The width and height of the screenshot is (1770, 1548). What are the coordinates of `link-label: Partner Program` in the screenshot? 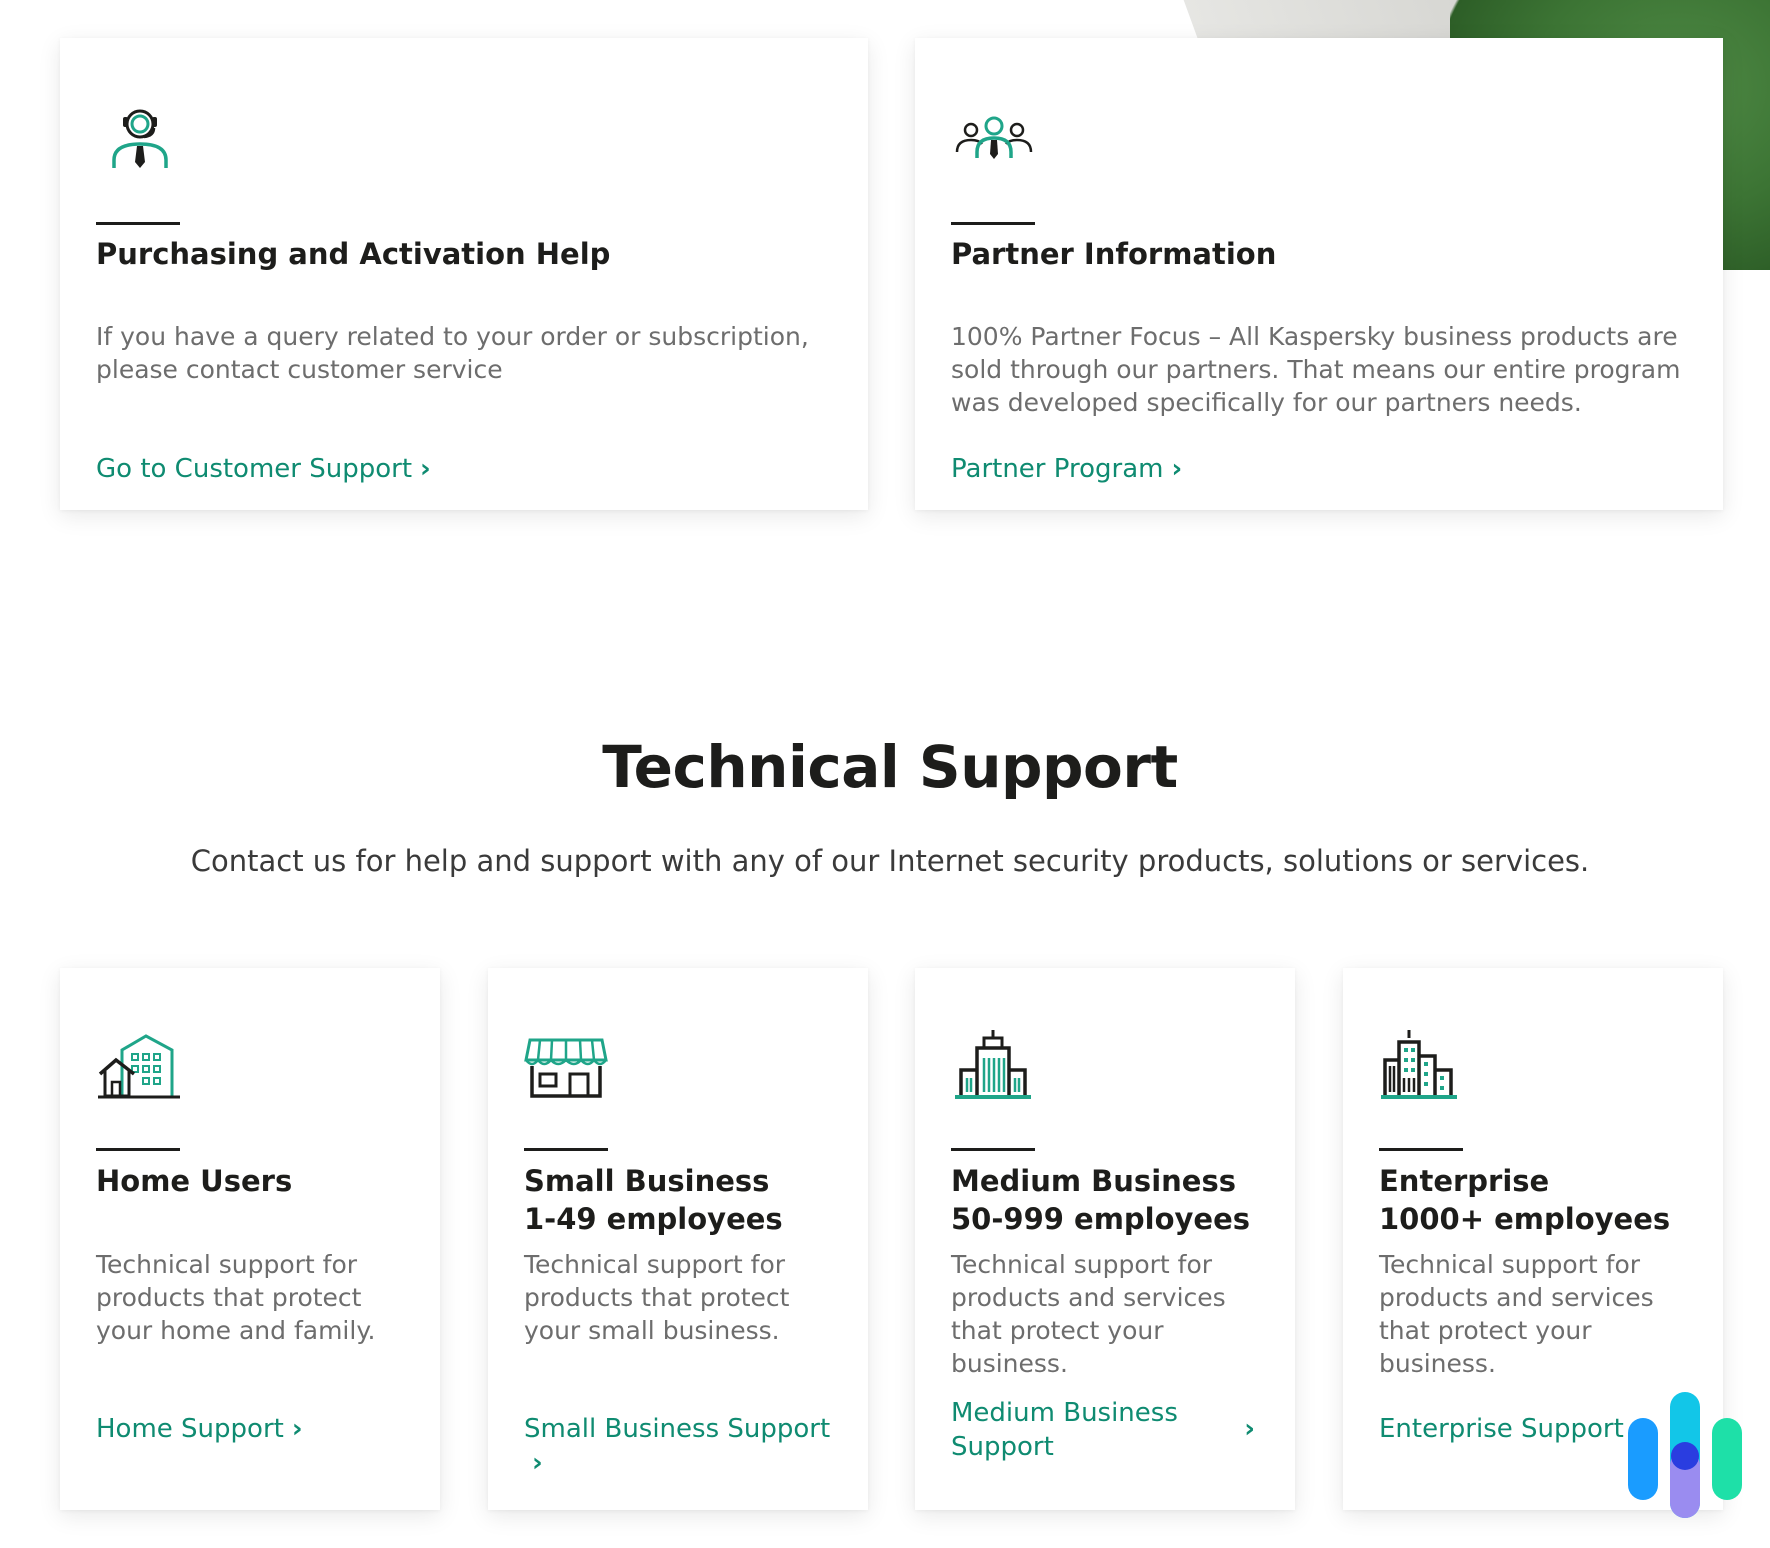 It's located at (1057, 469).